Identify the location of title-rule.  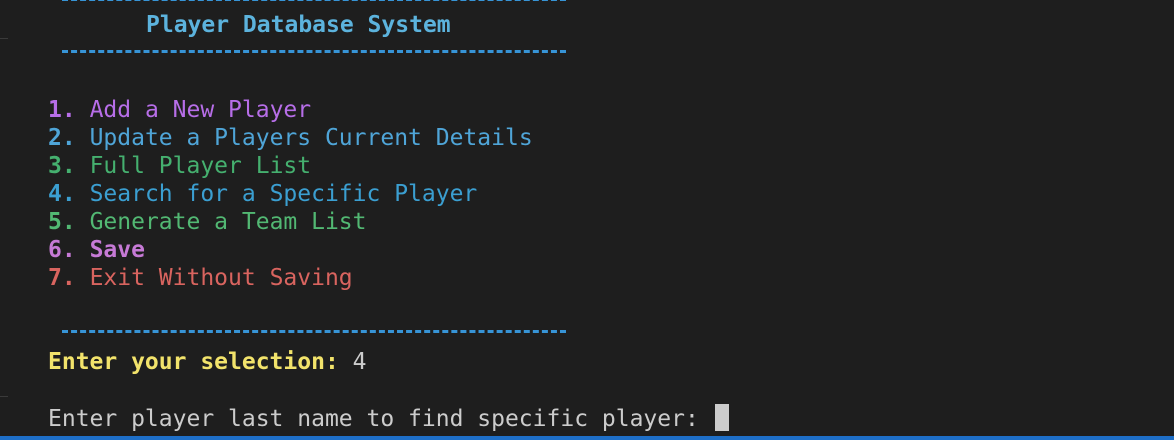
(314, 51).